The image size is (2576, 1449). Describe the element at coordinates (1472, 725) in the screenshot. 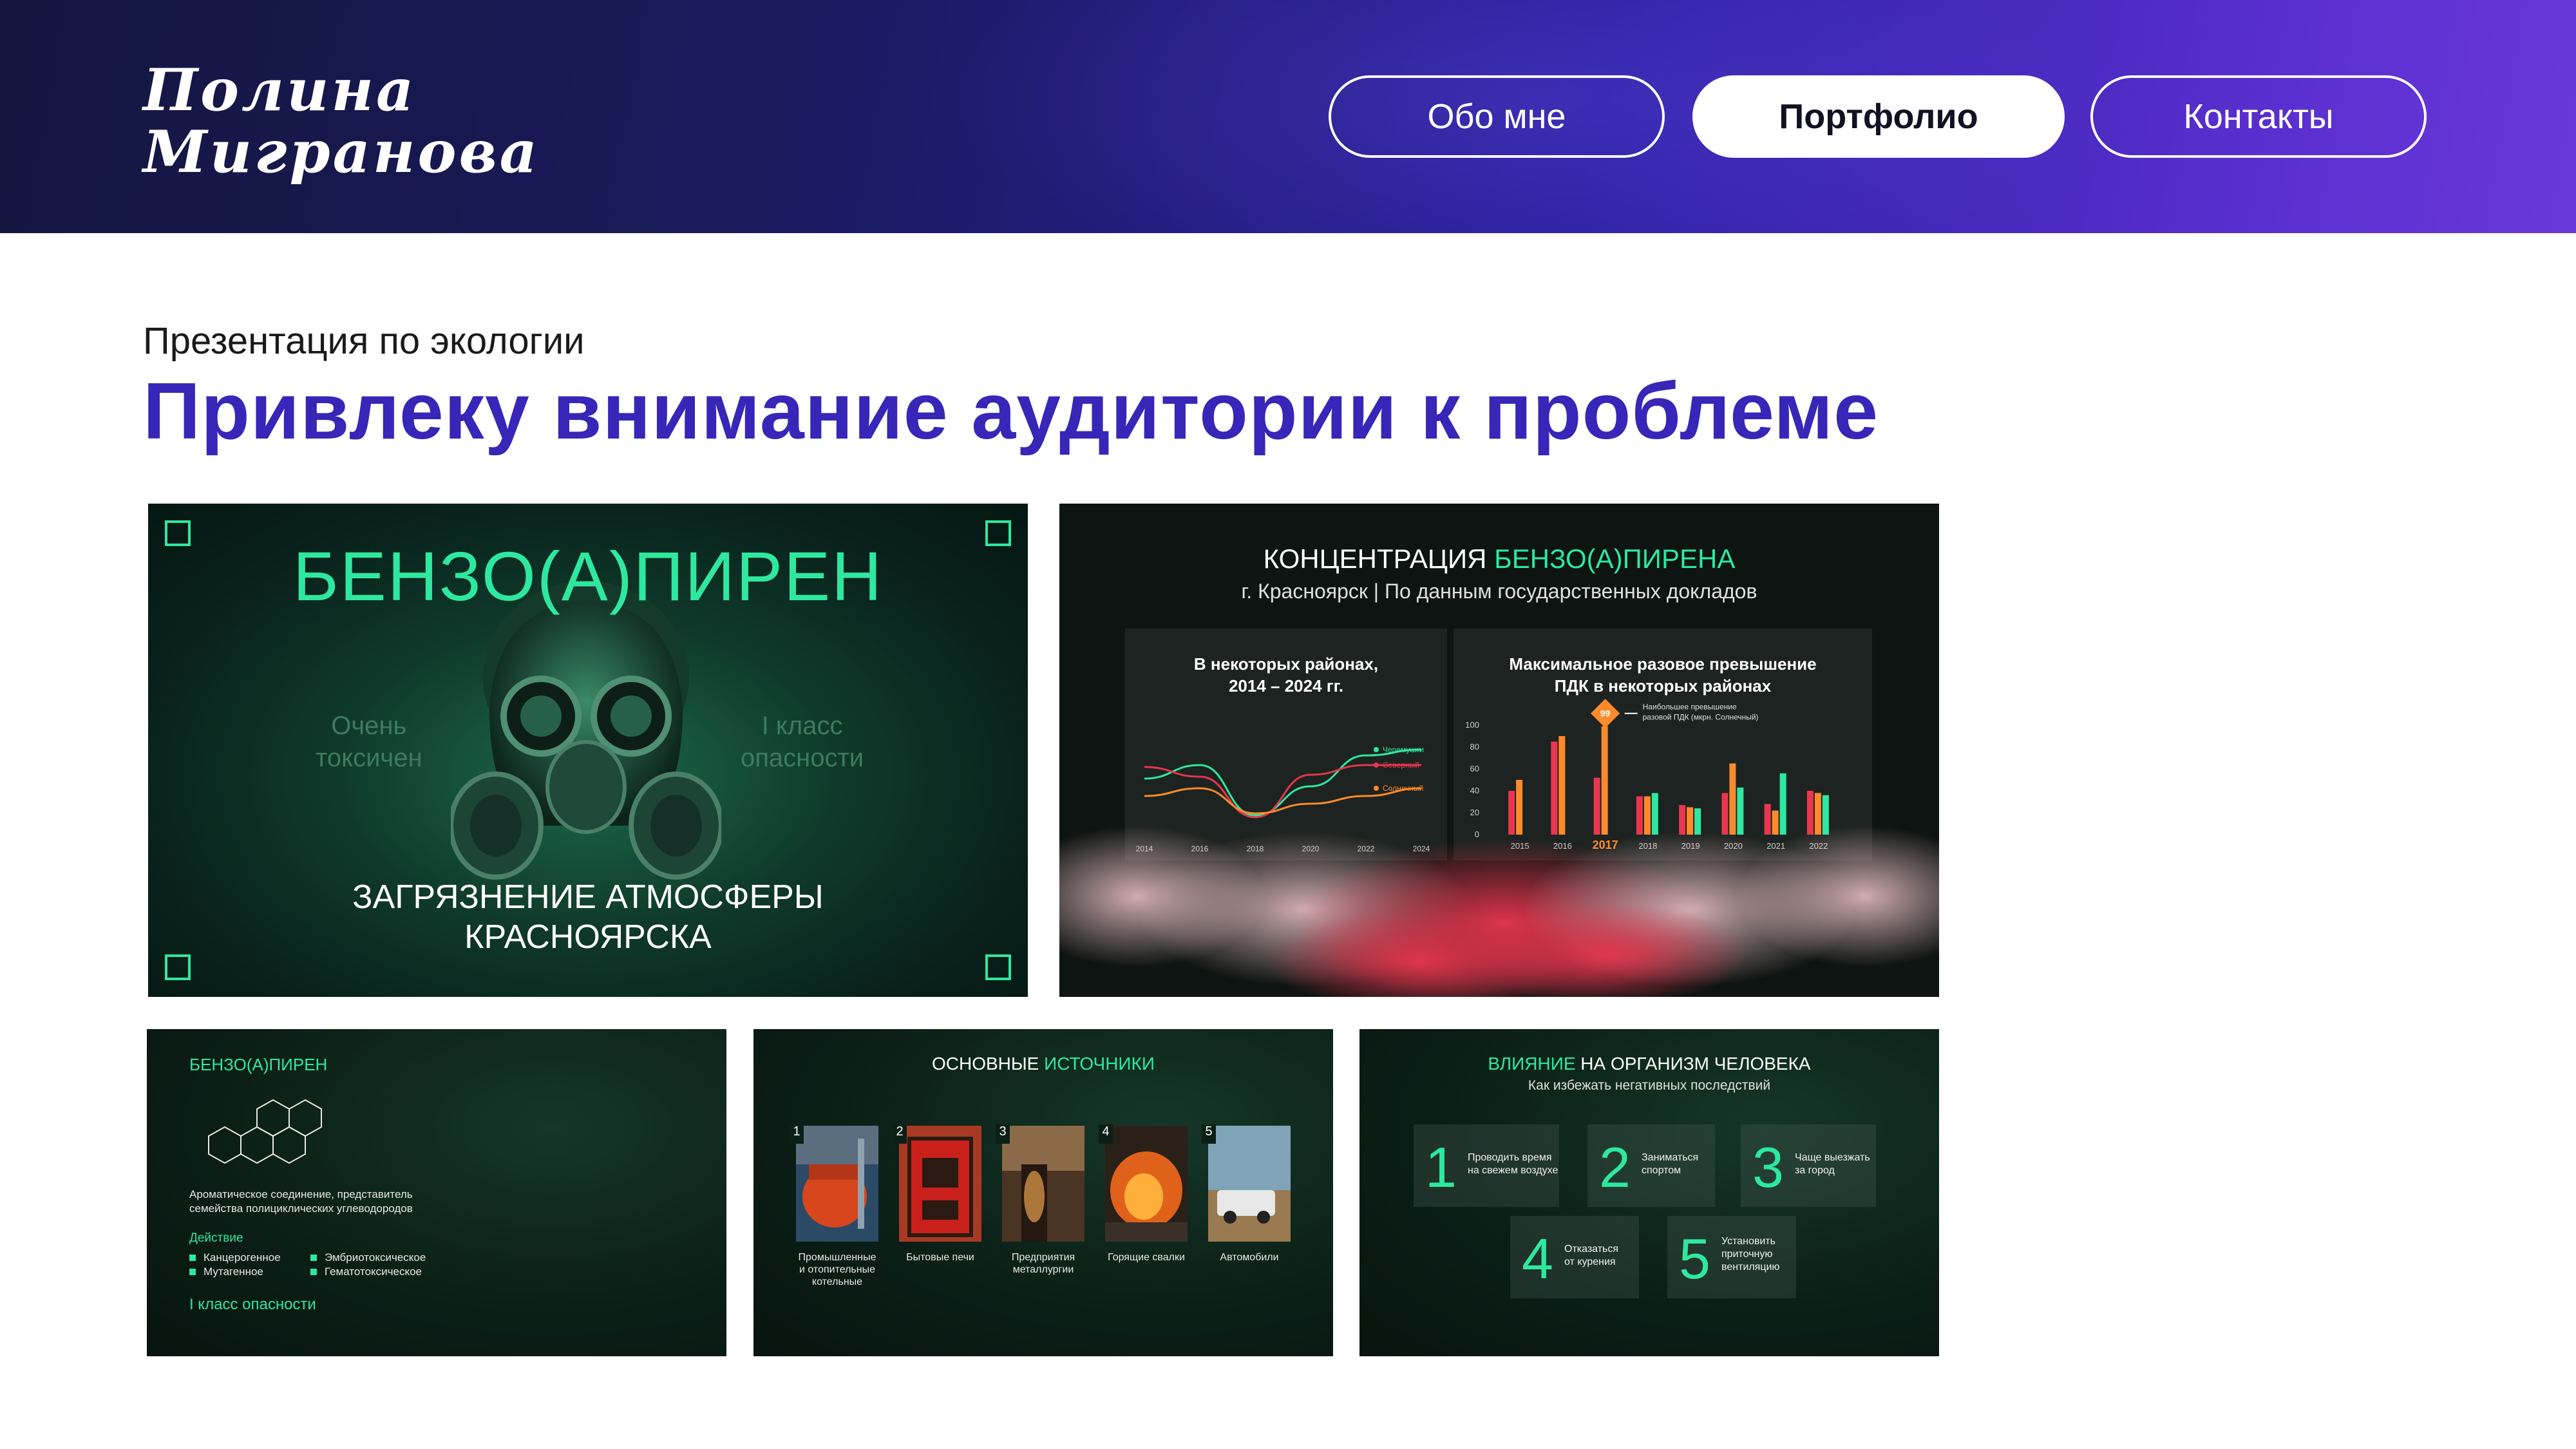

I see `y-tick-label: 100` at that location.